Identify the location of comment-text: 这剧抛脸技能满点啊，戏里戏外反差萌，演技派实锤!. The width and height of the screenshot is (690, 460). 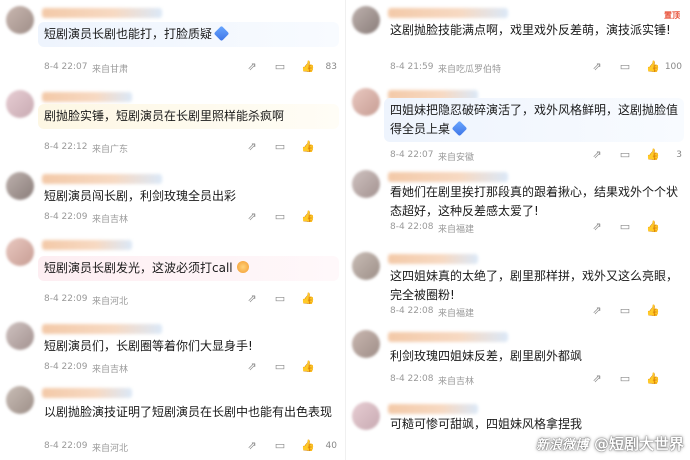
(534, 30).